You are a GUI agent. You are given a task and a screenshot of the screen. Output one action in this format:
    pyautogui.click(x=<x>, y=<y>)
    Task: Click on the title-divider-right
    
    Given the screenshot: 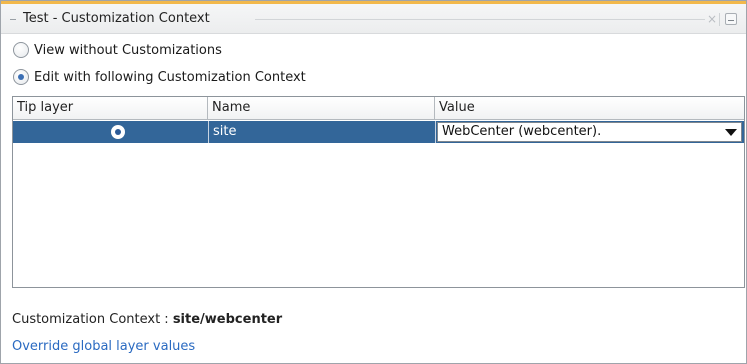 What is the action you would take?
    pyautogui.click(x=480, y=19)
    